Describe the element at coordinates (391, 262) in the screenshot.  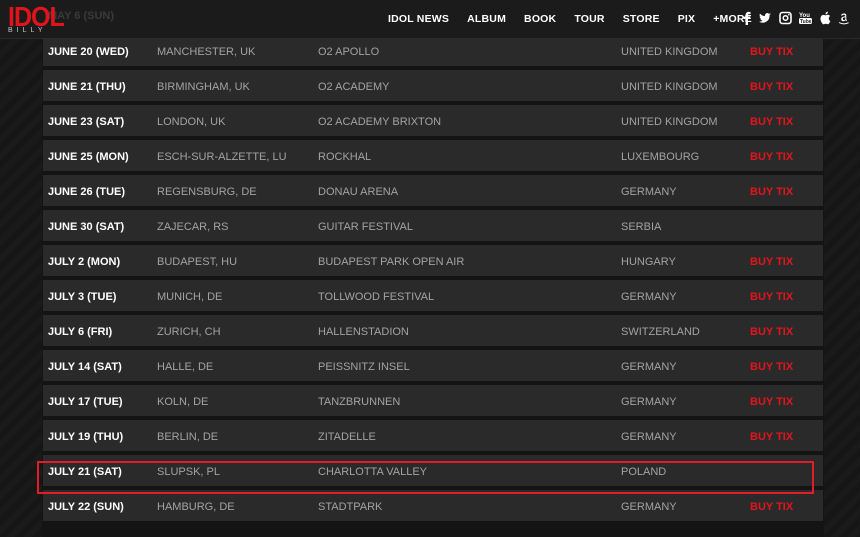
I see `tour-venue: BUDAPEST PARK OPEN AIR` at that location.